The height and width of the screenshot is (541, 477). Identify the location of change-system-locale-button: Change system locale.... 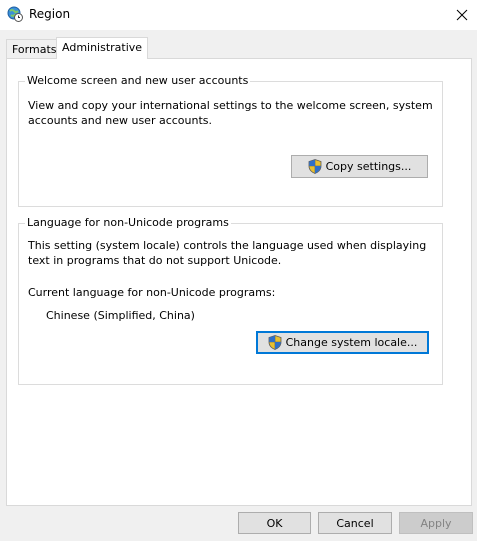
(342, 342).